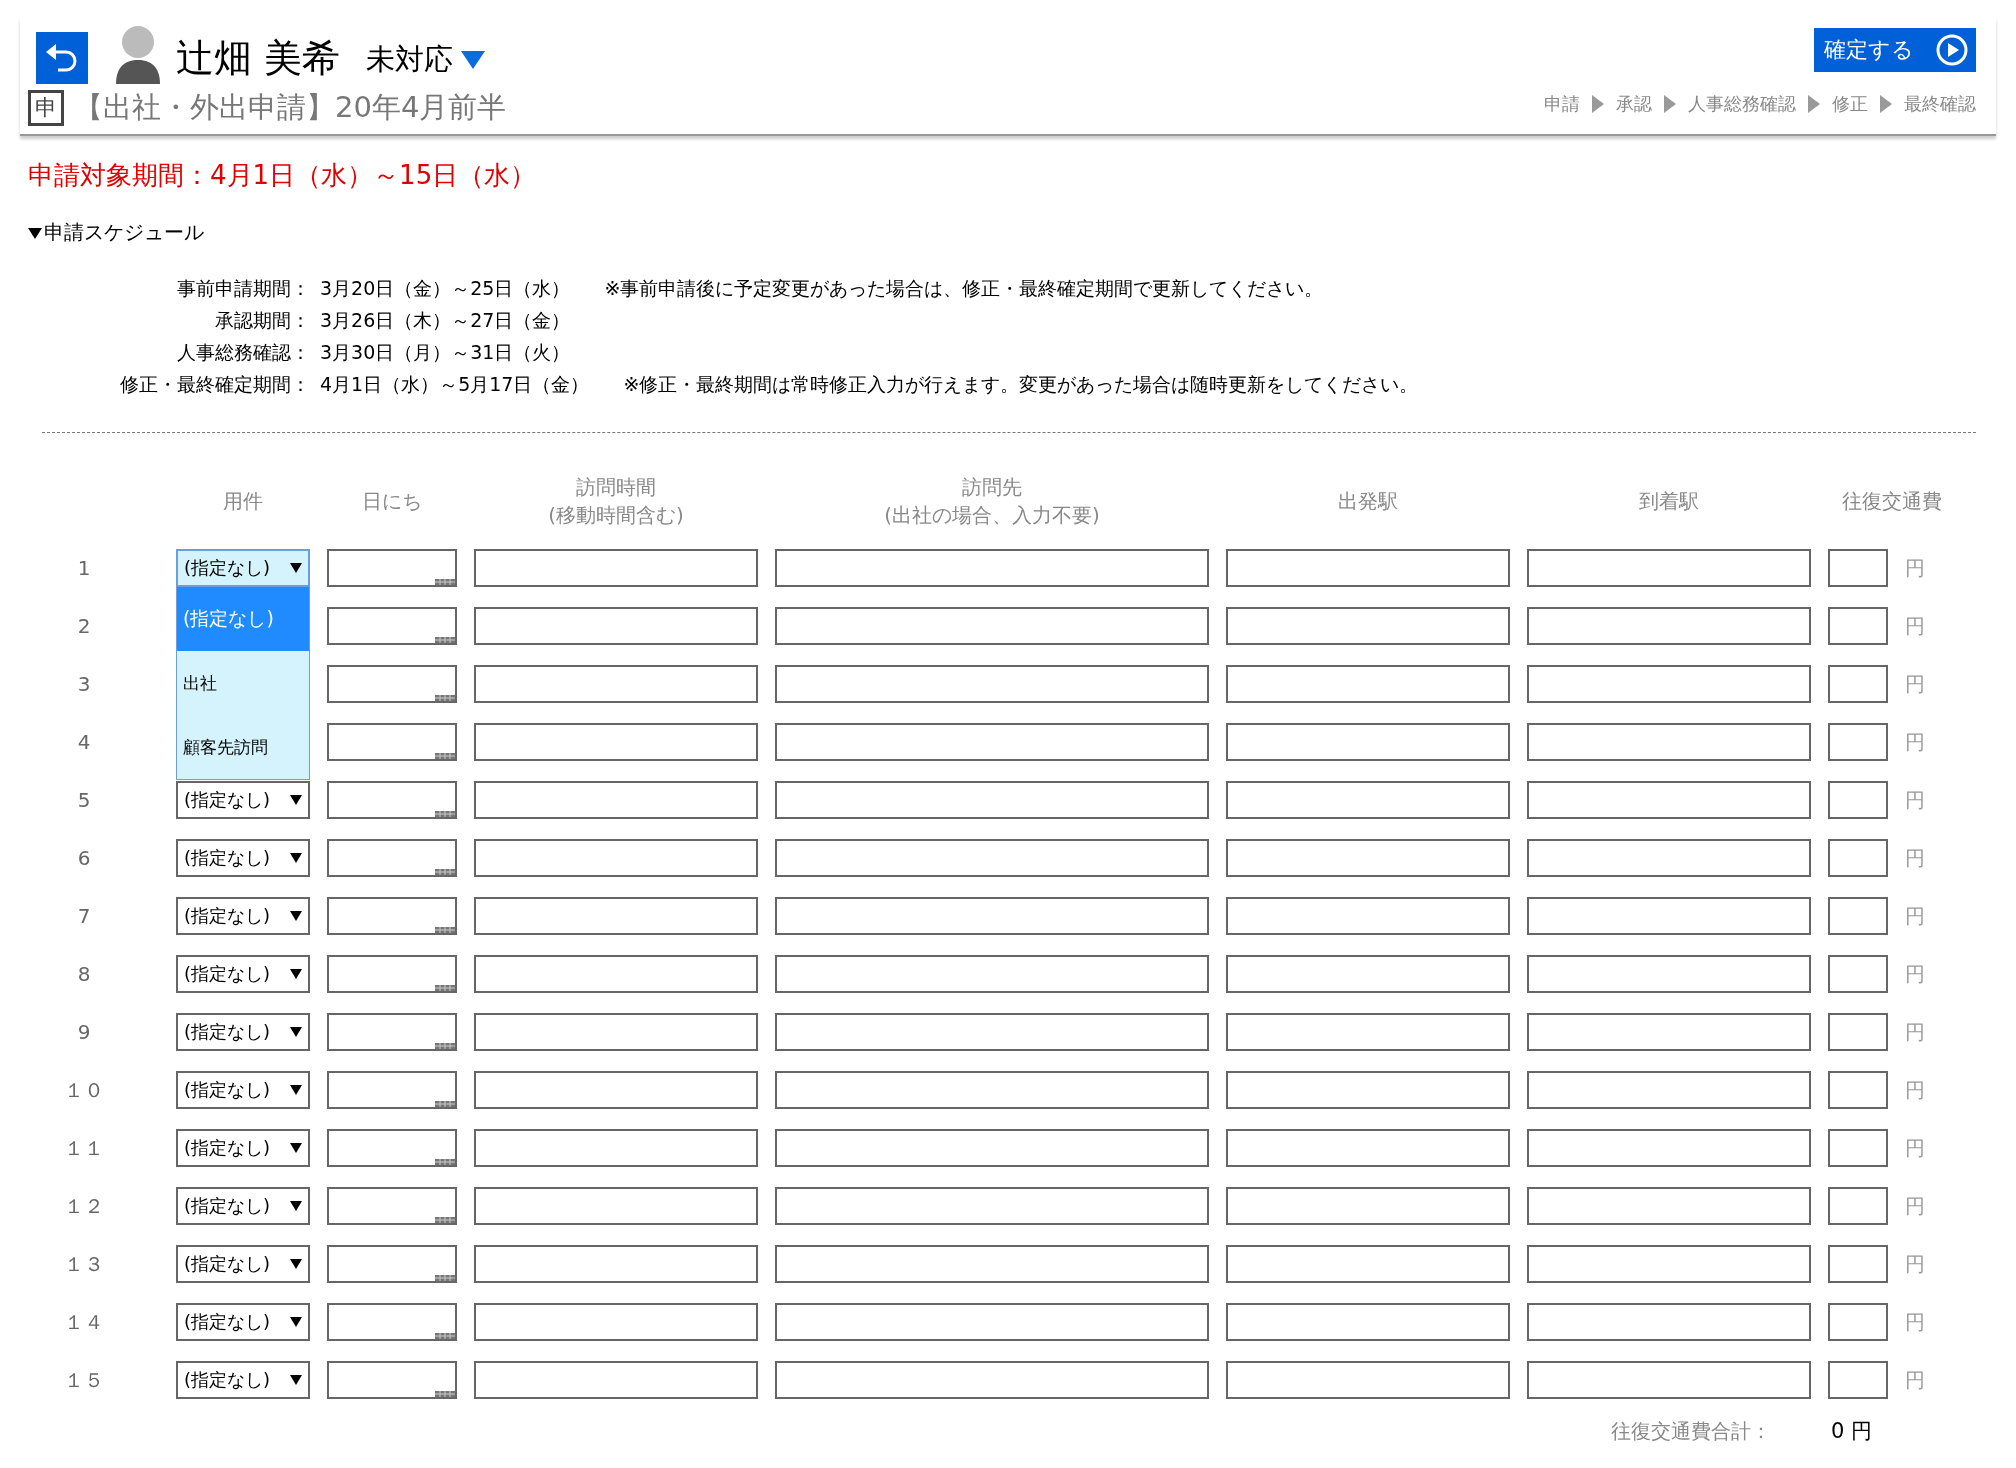 The height and width of the screenshot is (1468, 2016). Describe the element at coordinates (419, 62) in the screenshot. I see `status-dropdown: 未対応` at that location.